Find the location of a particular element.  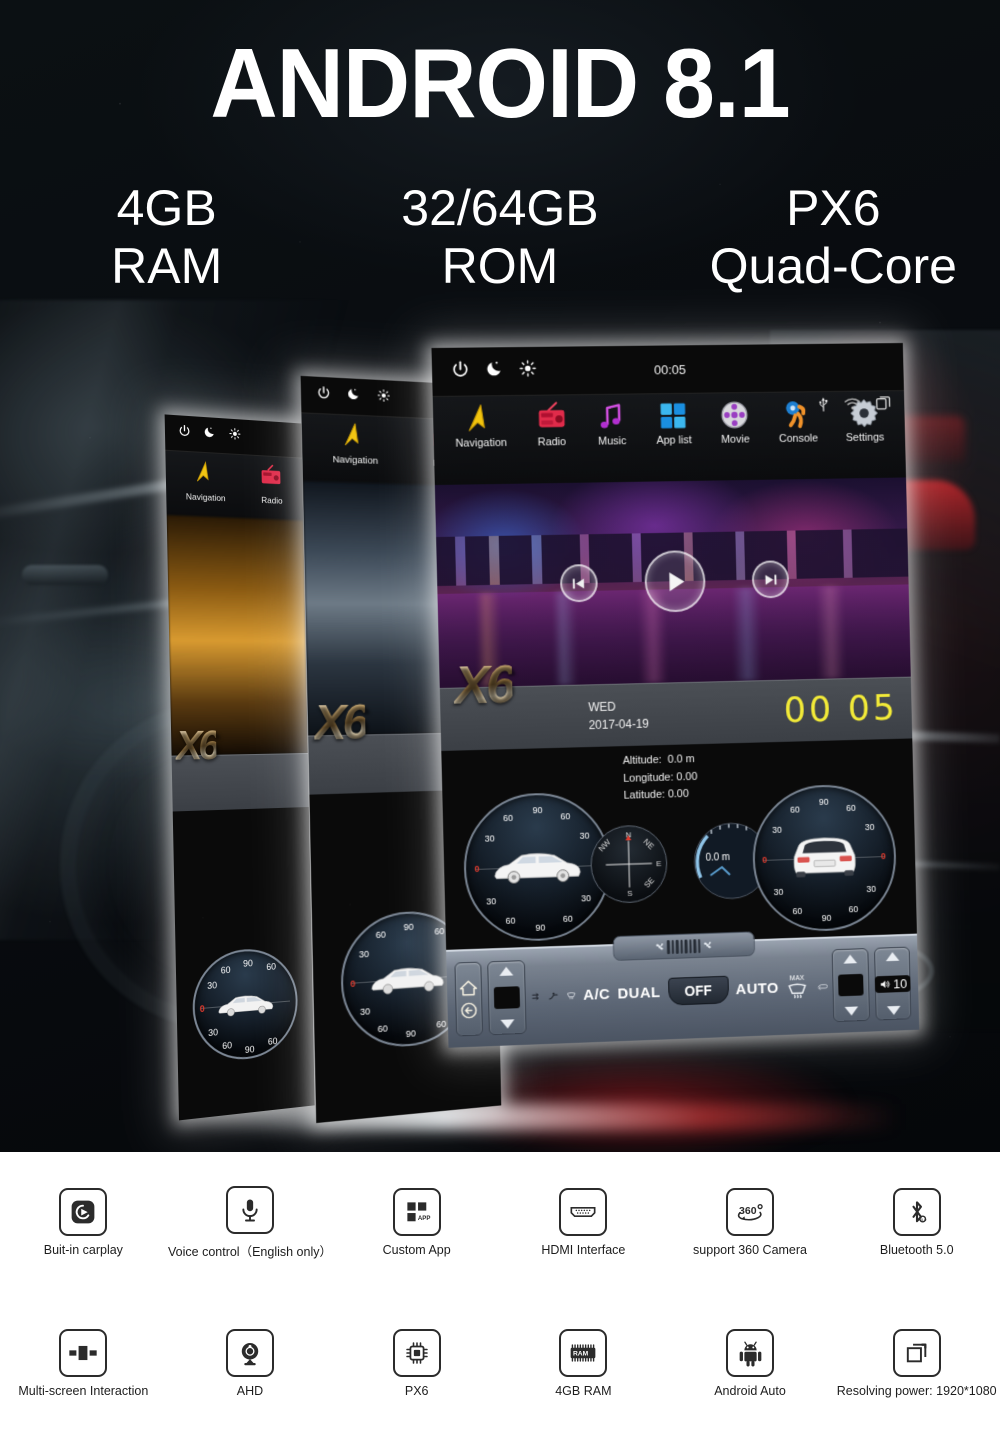

previous-track-button is located at coordinates (578, 583).